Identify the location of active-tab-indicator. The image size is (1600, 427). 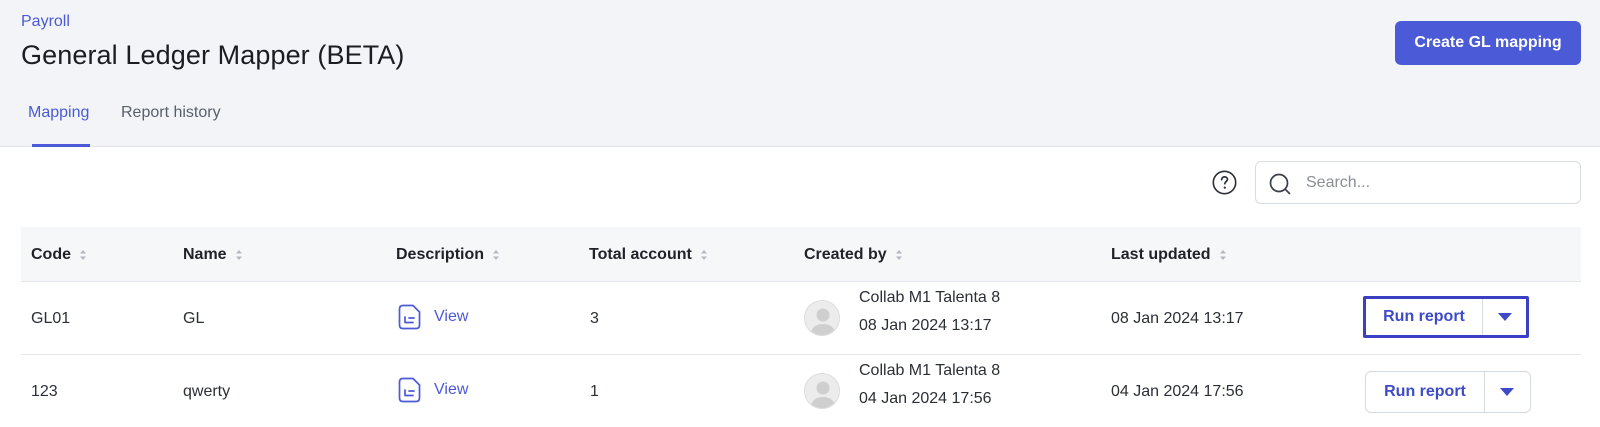
(61, 145).